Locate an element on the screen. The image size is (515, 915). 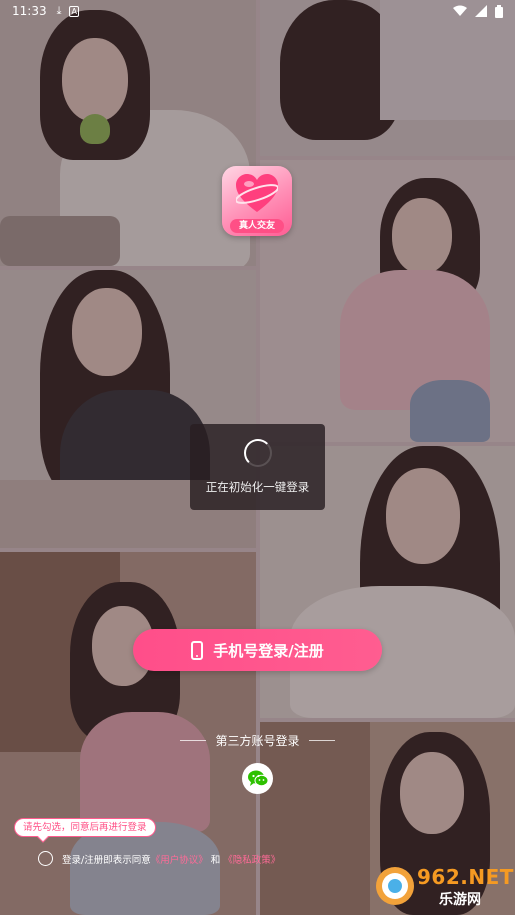
status-time: 11:33 is located at coordinates (29, 11).